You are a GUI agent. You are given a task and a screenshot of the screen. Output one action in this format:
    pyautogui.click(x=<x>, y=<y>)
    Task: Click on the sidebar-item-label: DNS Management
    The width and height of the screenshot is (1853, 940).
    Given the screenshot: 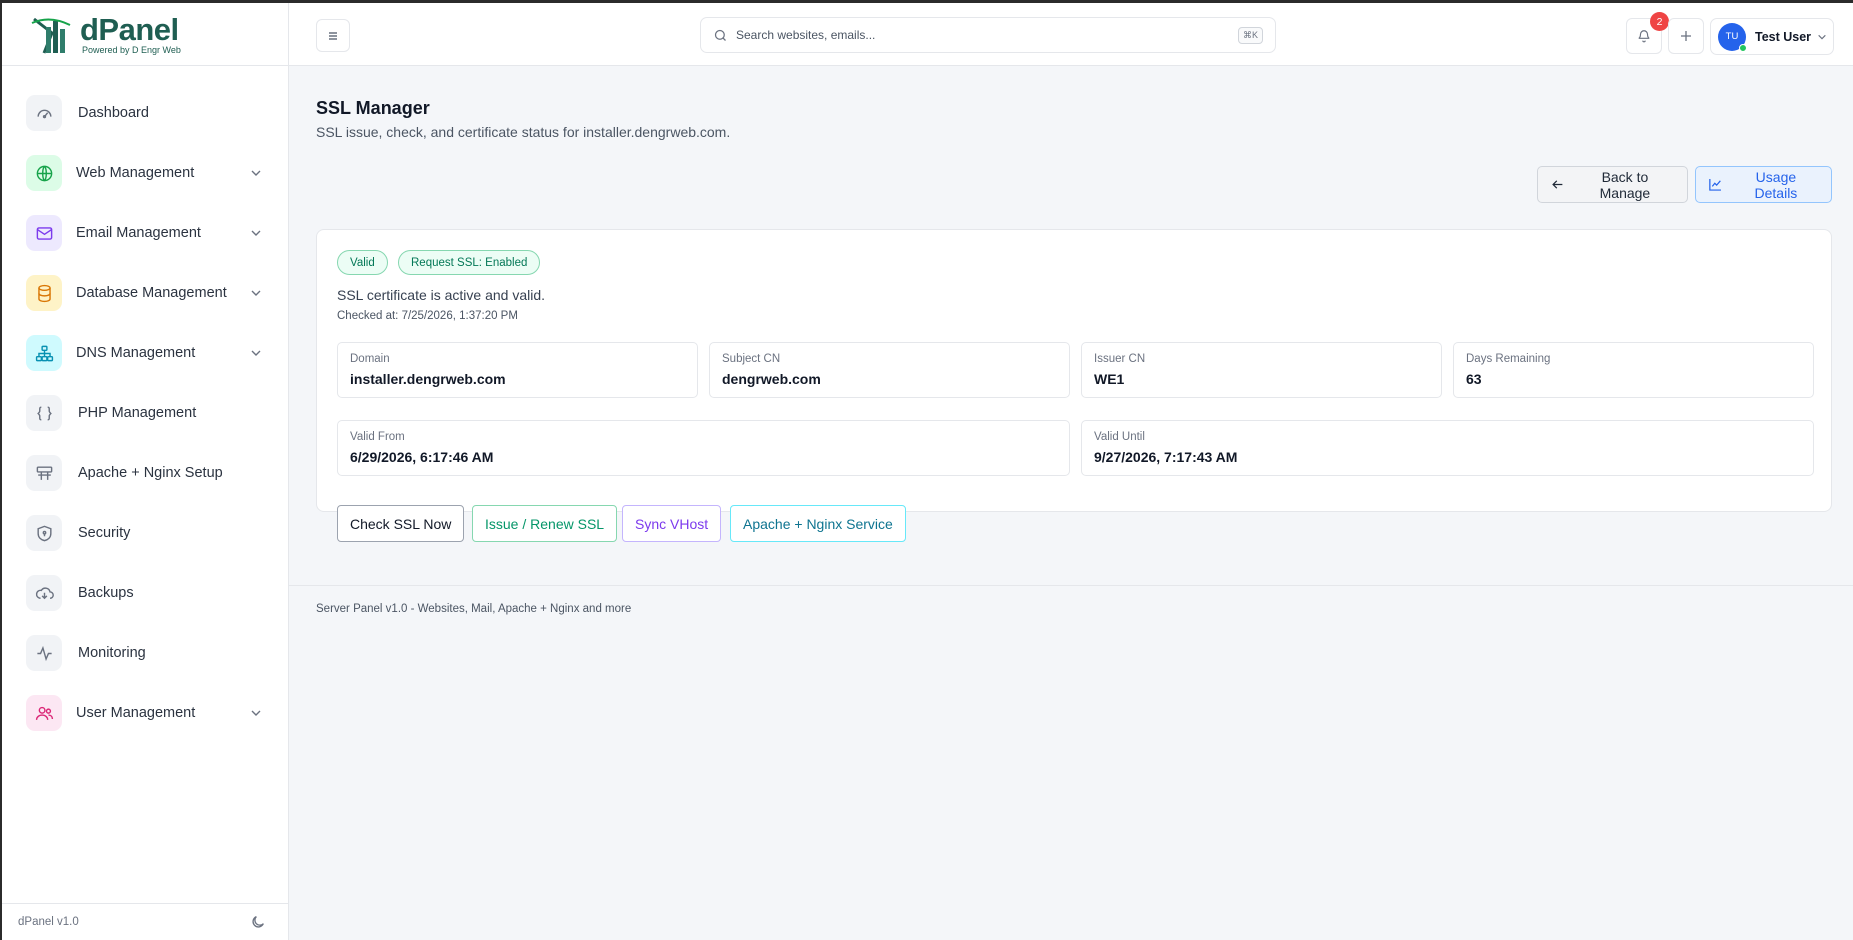 What is the action you would take?
    pyautogui.click(x=136, y=353)
    